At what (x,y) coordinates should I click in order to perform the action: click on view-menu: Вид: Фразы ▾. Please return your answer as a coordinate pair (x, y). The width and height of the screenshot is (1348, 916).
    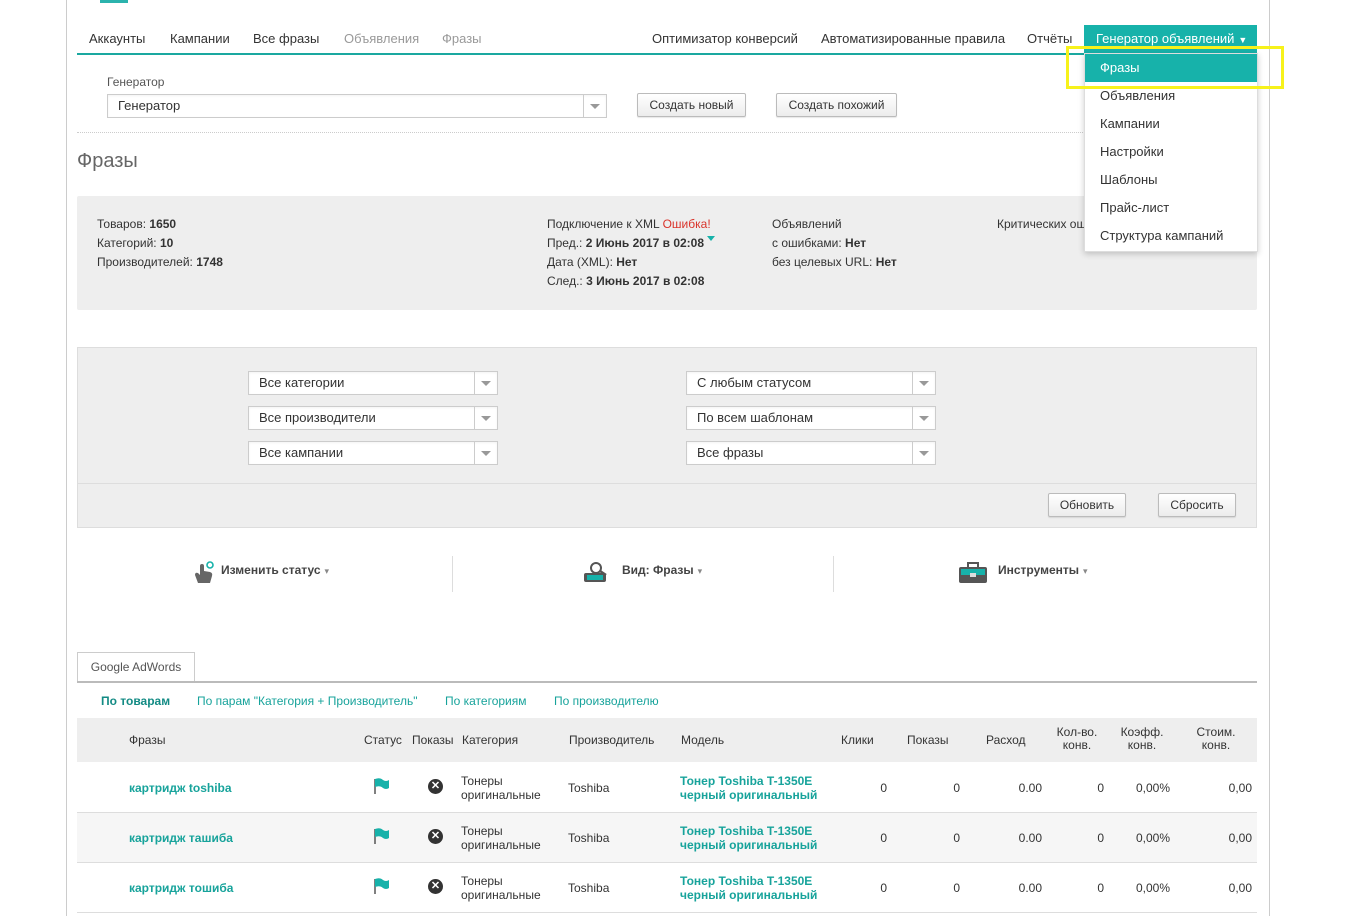
    Looking at the image, I should click on (662, 570).